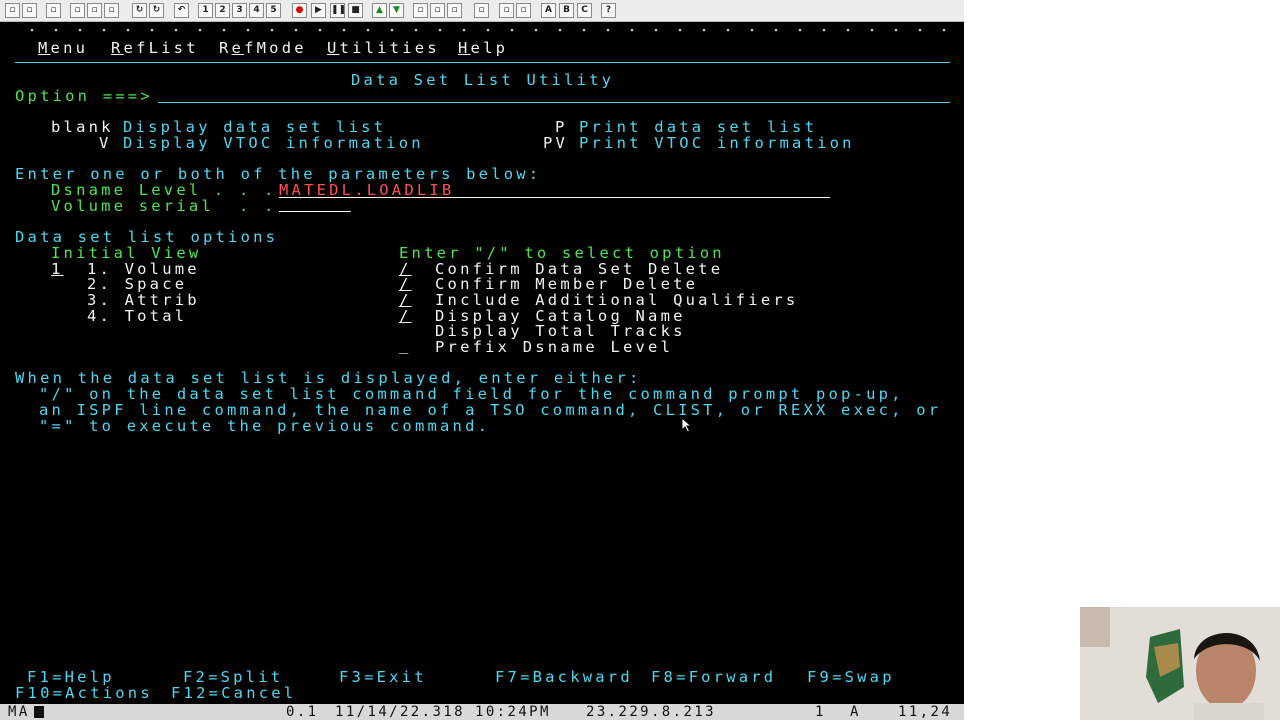 The height and width of the screenshot is (721, 1280). Describe the element at coordinates (855, 712) in the screenshot. I see `status-mode: A` at that location.